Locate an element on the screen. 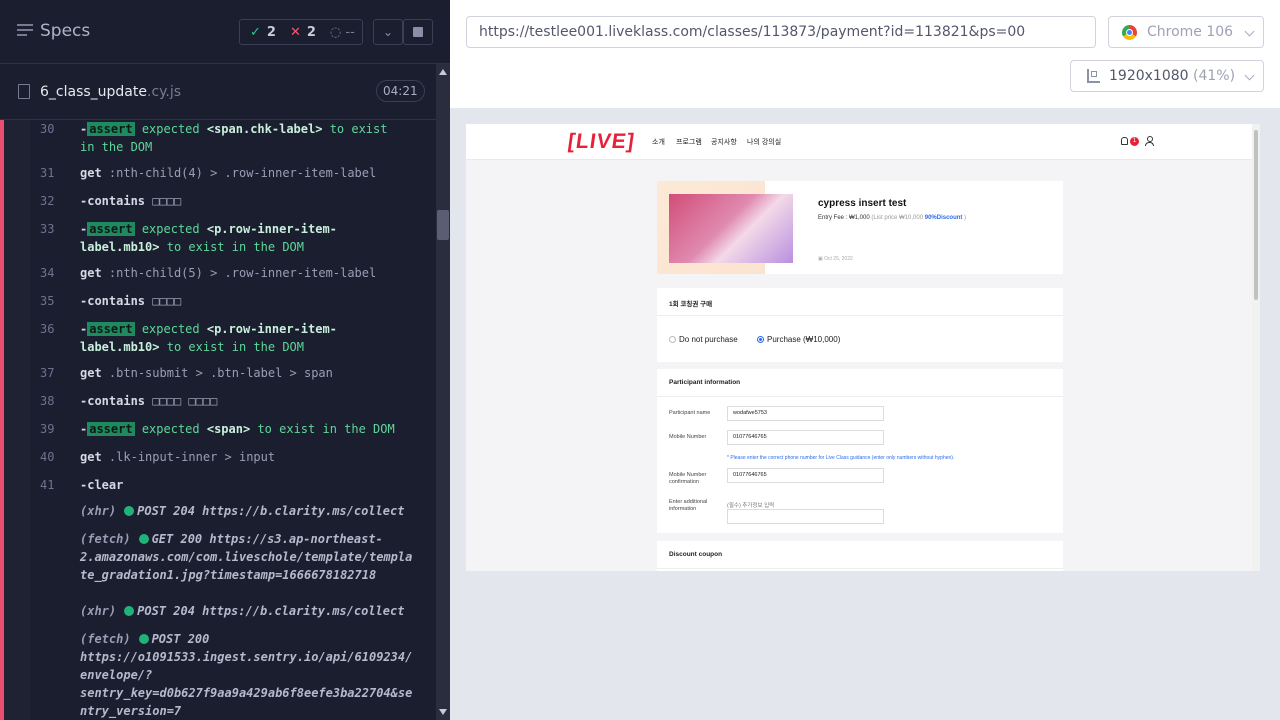 Image resolution: width=1280 pixels, height=720 pixels. mobile-label: Mobile Number is located at coordinates (688, 437).